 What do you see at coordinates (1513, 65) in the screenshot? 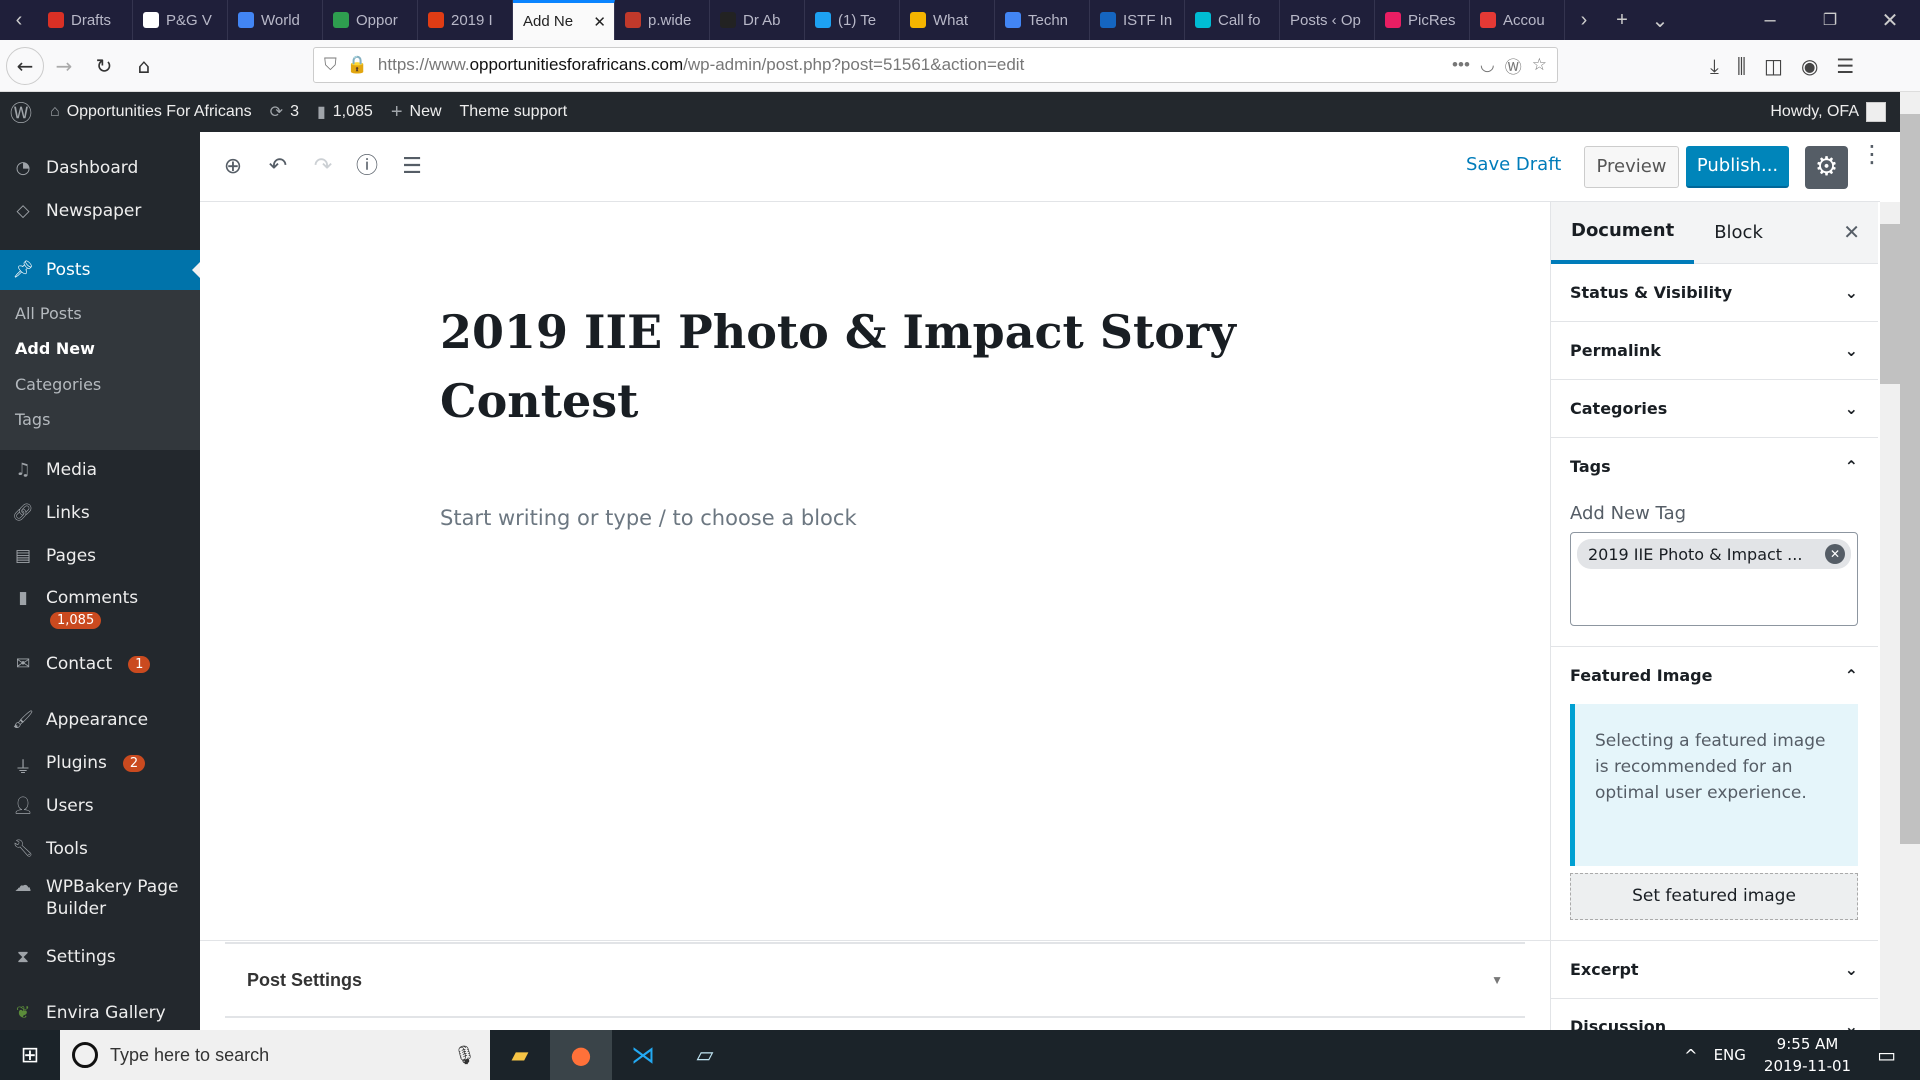
I see `wordpress-icon: Ⓦ` at bounding box center [1513, 65].